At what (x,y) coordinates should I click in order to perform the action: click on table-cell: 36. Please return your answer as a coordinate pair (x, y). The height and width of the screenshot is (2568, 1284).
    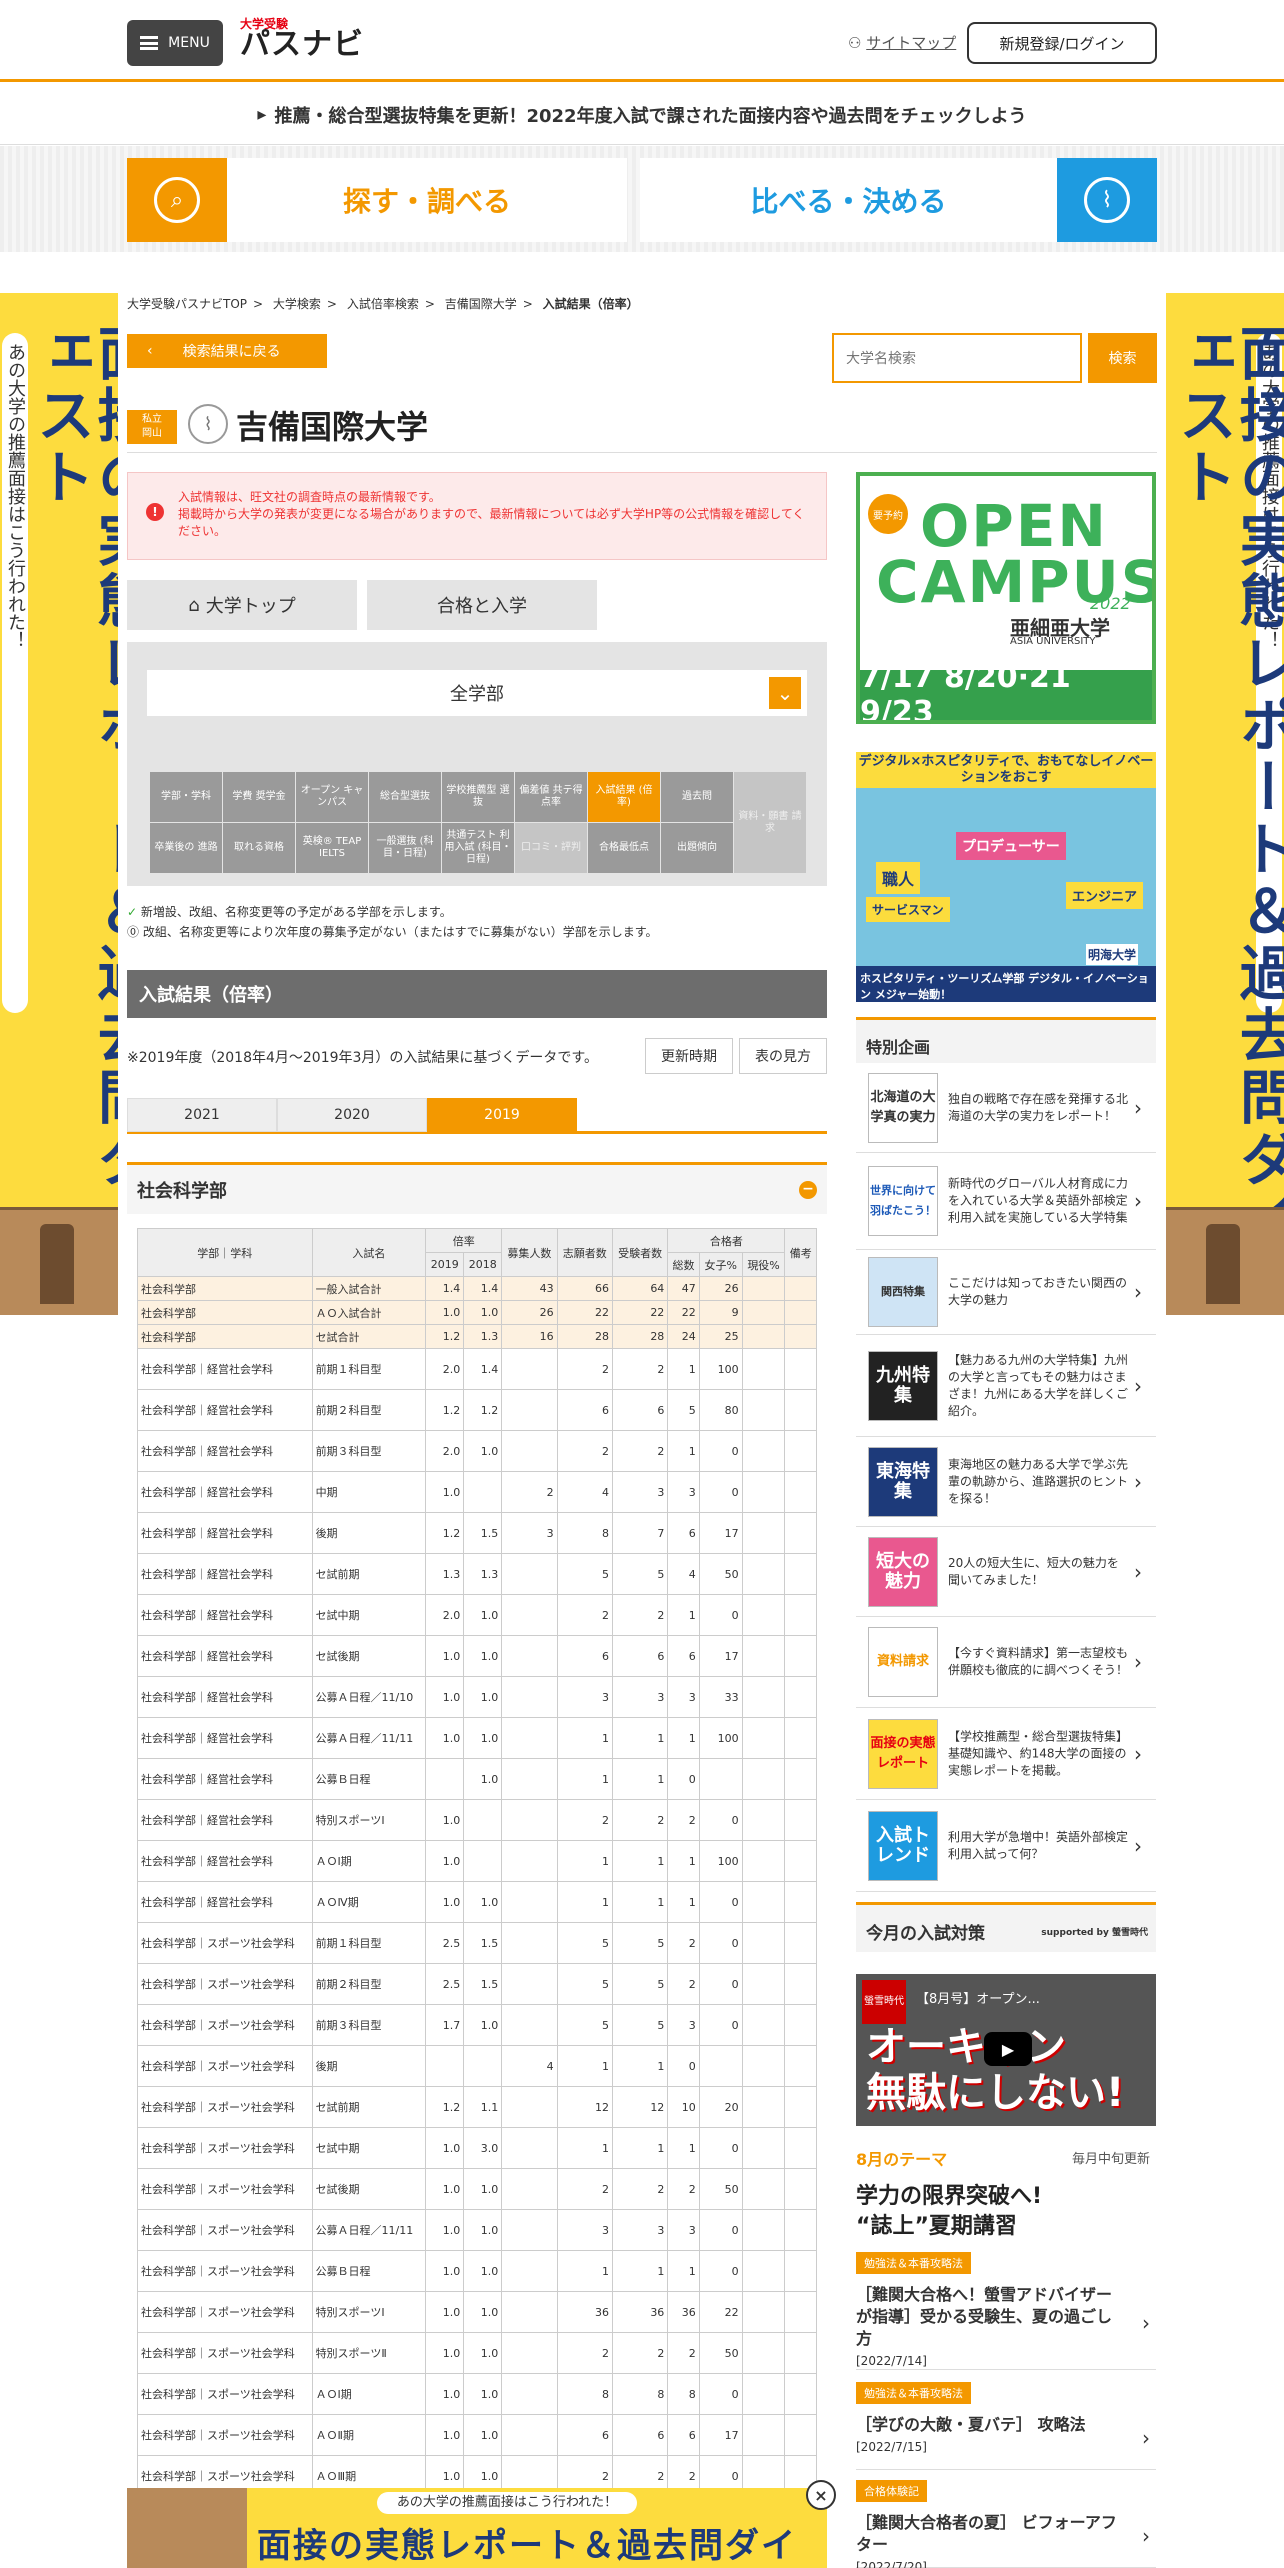
    Looking at the image, I should click on (640, 2312).